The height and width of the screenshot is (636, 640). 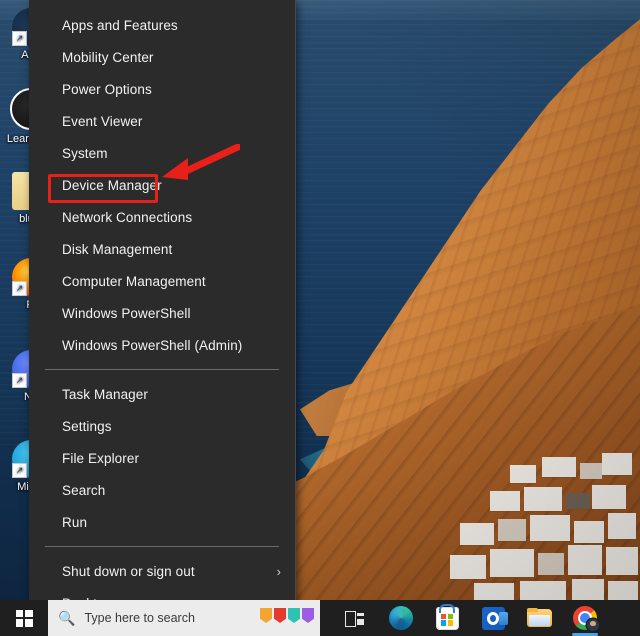 I want to click on file-explorer-button, so click(x=539, y=618).